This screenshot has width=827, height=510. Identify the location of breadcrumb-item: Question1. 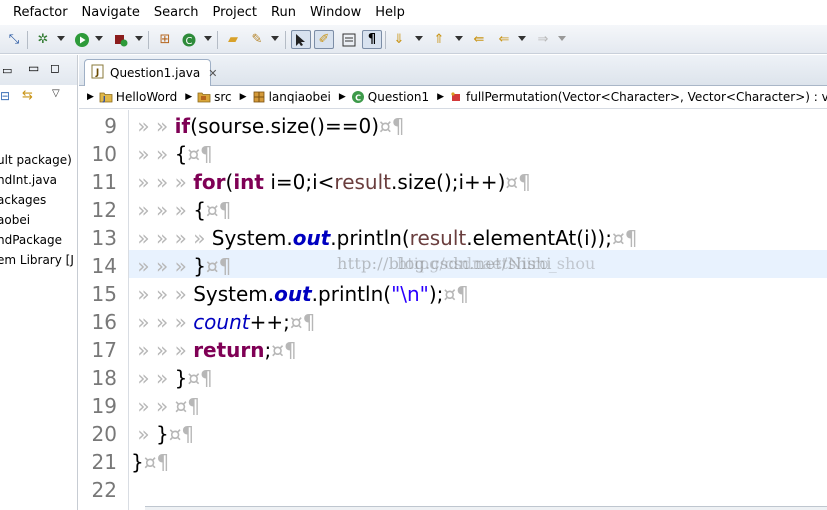
(398, 97).